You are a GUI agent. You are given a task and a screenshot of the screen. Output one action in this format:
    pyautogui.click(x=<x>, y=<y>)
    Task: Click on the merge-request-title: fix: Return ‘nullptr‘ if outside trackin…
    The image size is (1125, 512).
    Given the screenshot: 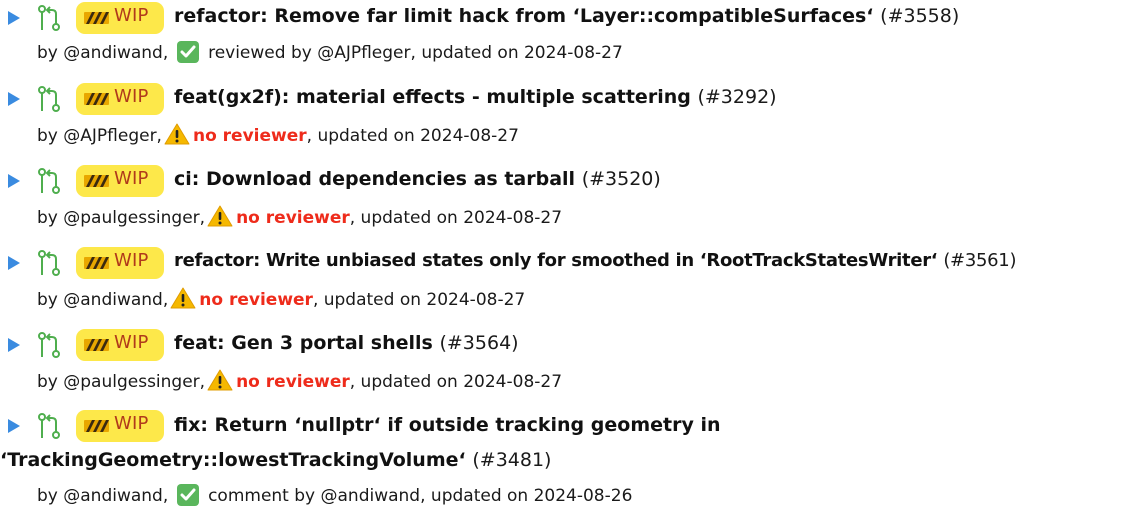 What is the action you would take?
    pyautogui.click(x=500, y=443)
    